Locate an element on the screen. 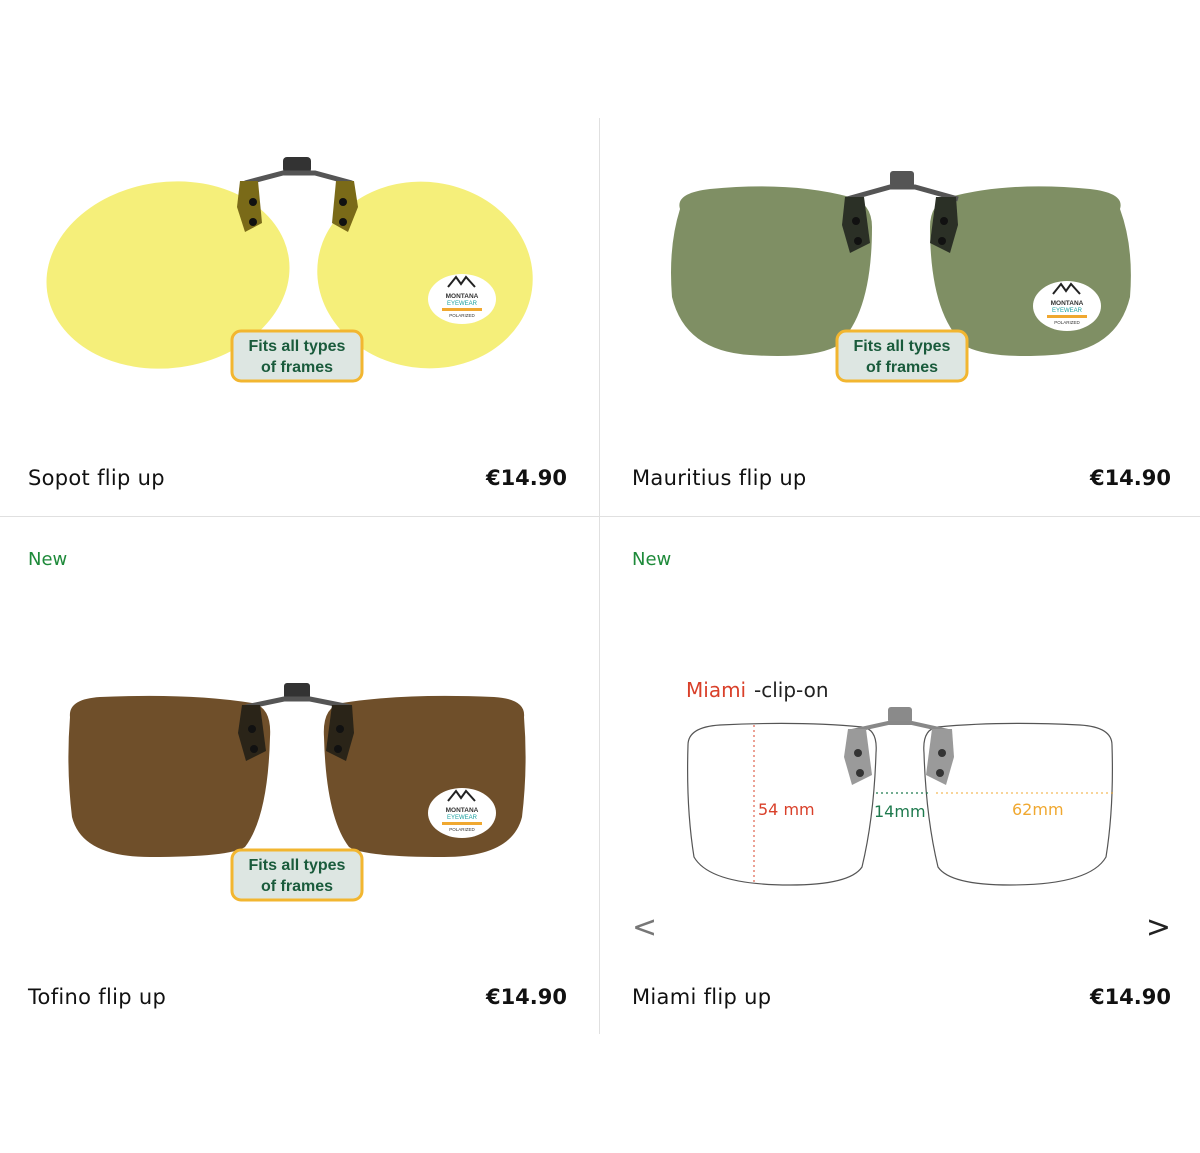 This screenshot has width=1200, height=1153. bridge-dimension-label: 14mm is located at coordinates (900, 811).